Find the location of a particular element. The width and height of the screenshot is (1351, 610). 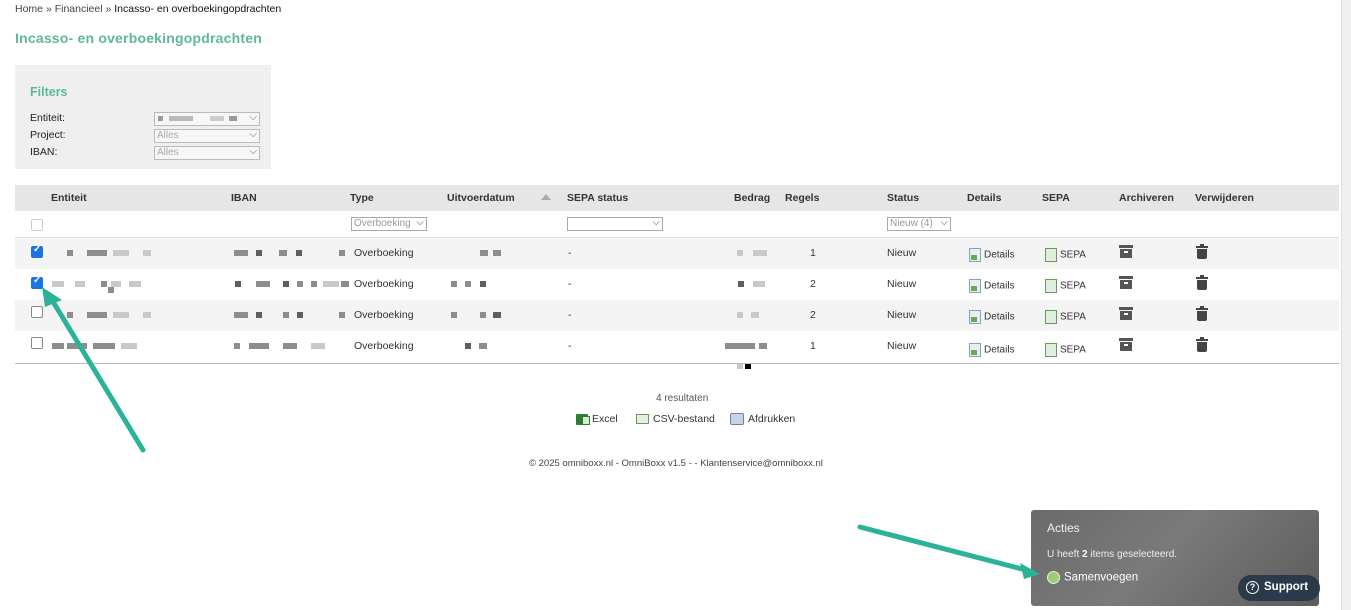

type-filter-value: Overboeking is located at coordinates (382, 223).